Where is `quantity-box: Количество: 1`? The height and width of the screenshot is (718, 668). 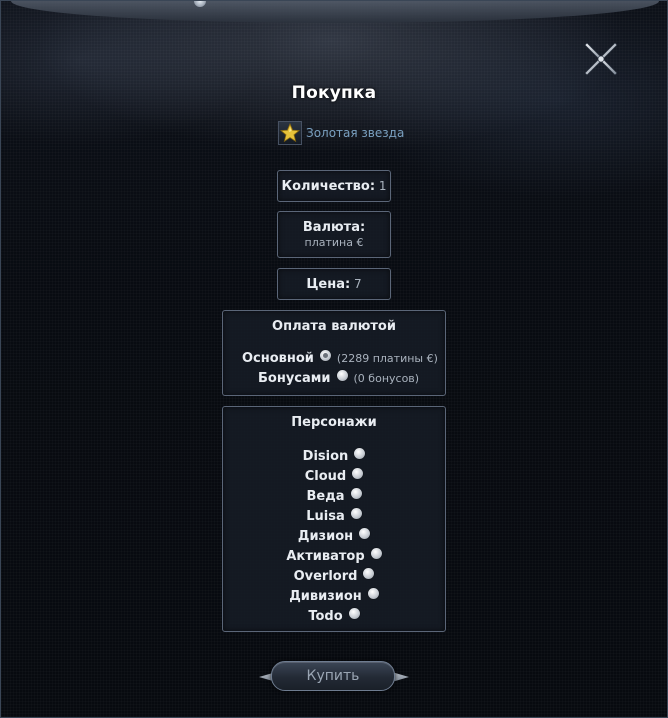
quantity-box: Количество: 1 is located at coordinates (334, 186).